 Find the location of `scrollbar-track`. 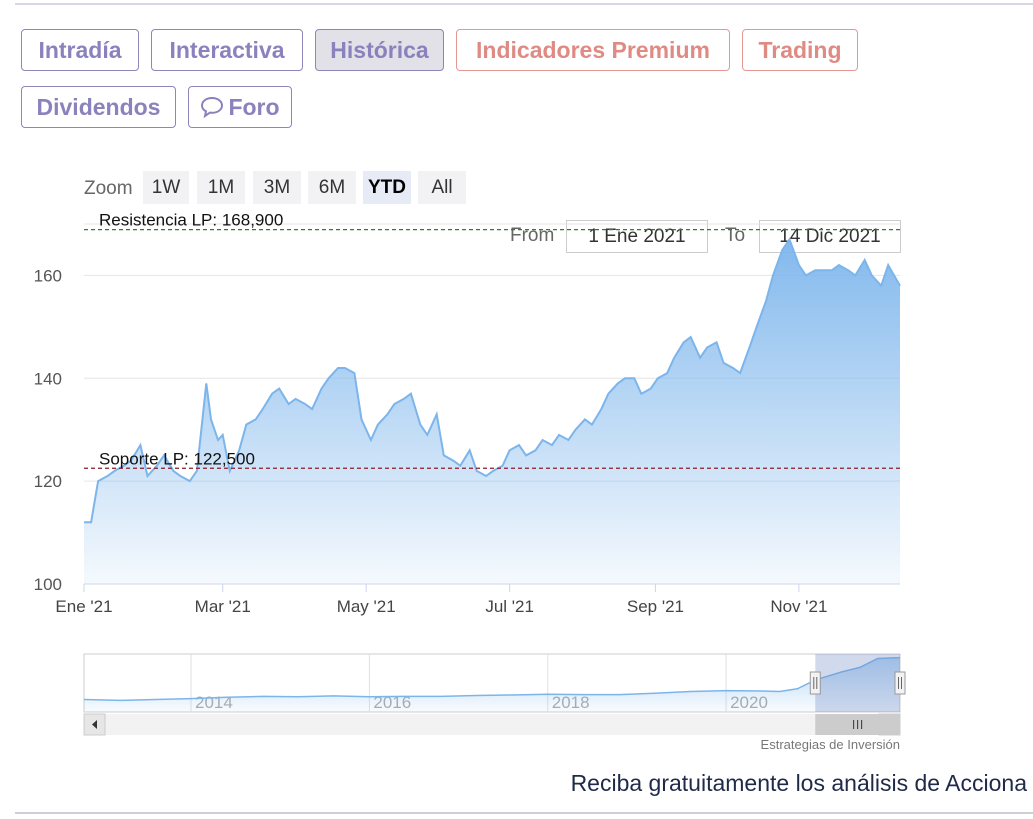

scrollbar-track is located at coordinates (492, 724).